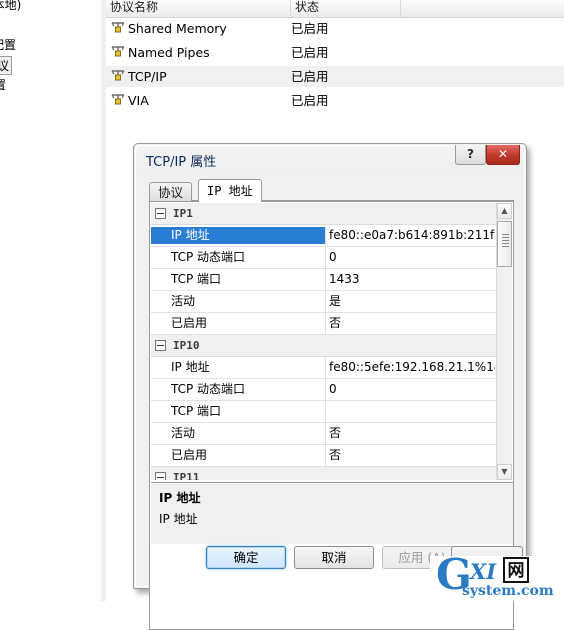  Describe the element at coordinates (3, 84) in the screenshot. I see `tree-item-settings: 置` at that location.